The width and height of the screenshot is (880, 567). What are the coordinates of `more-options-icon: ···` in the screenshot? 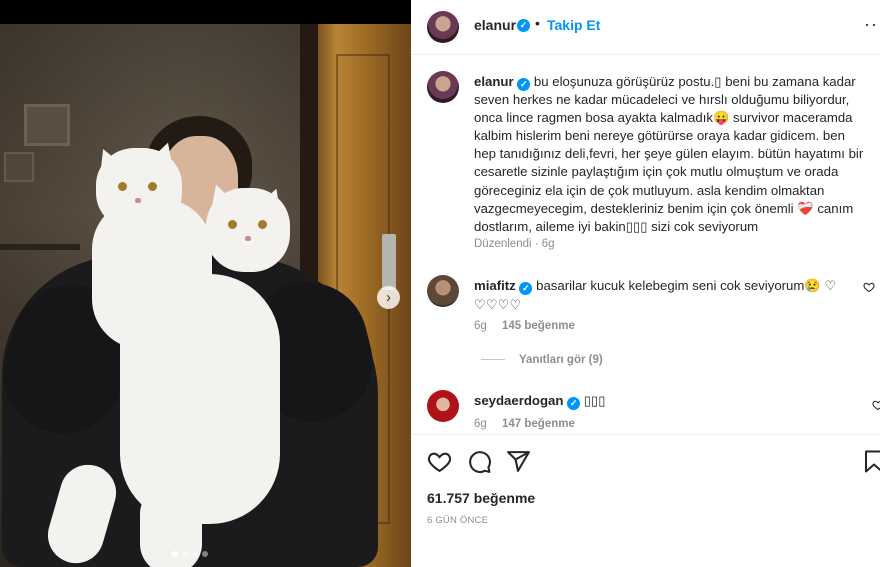 It's located at (872, 24).